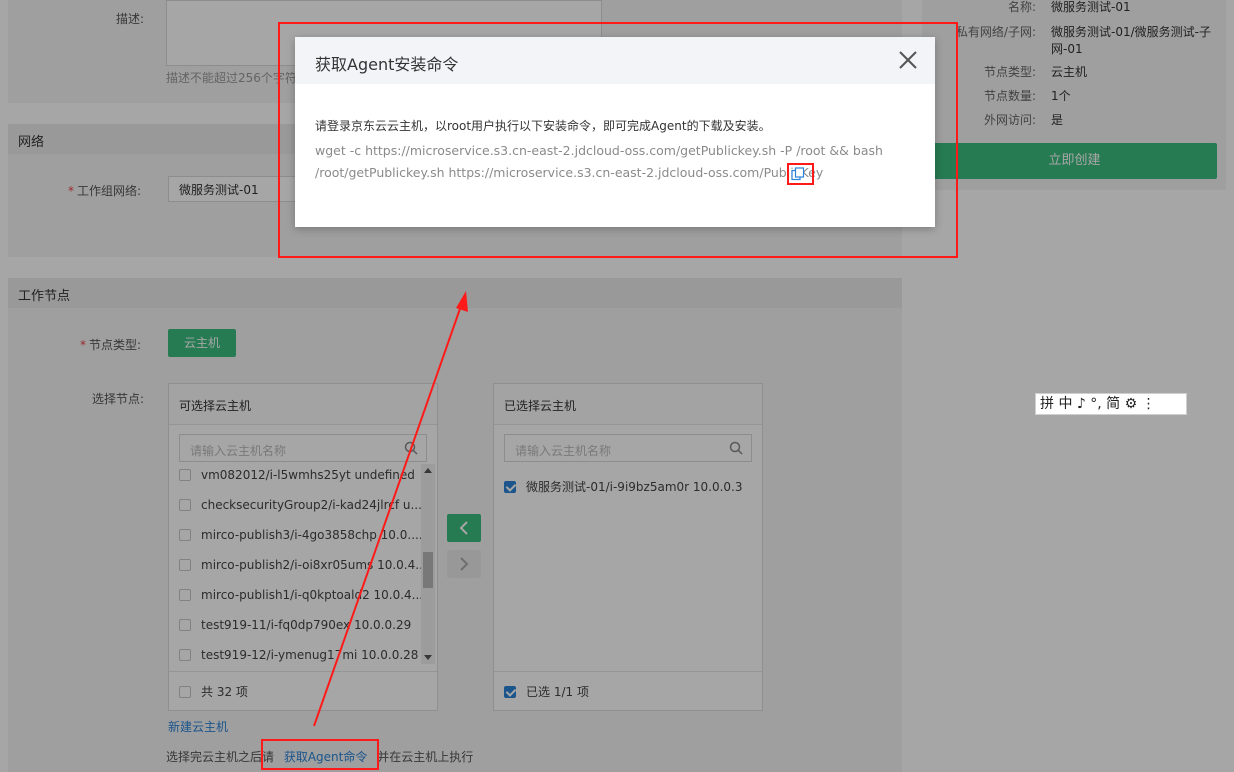 The height and width of the screenshot is (772, 1234). What do you see at coordinates (800, 174) in the screenshot?
I see `annotation-copy-box` at bounding box center [800, 174].